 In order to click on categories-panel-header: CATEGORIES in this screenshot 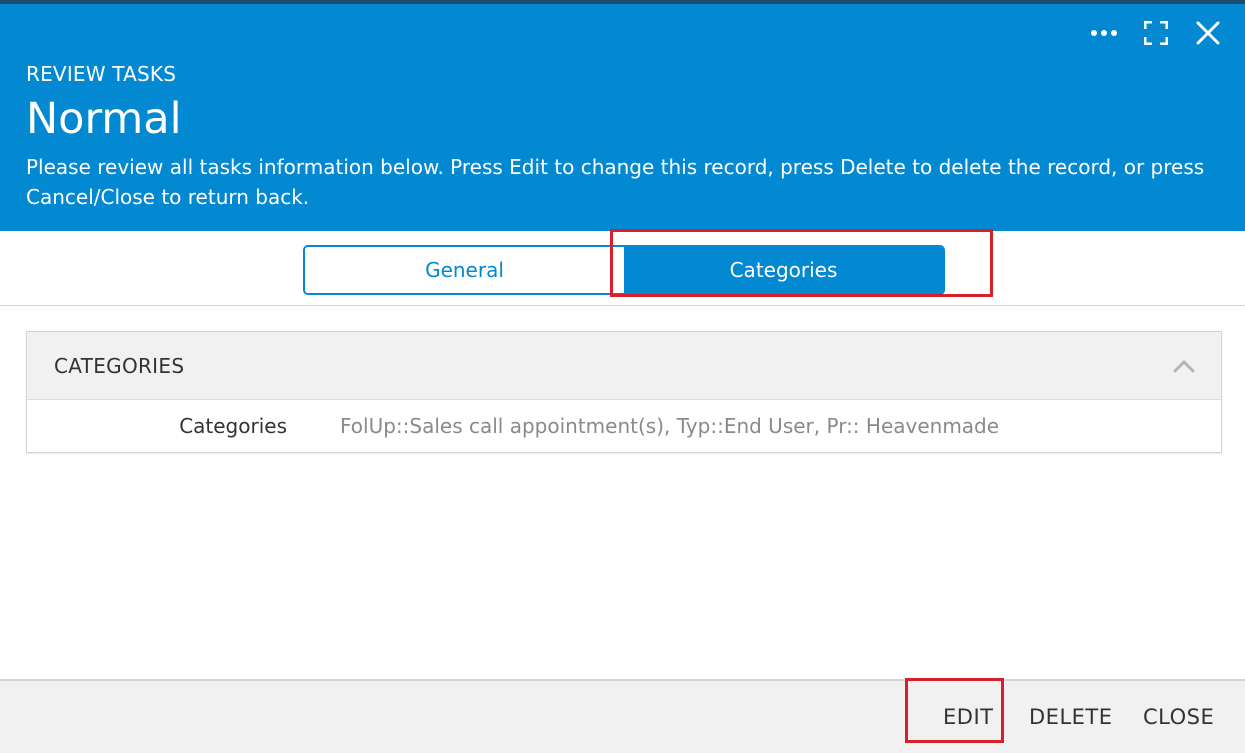, I will do `click(624, 366)`.